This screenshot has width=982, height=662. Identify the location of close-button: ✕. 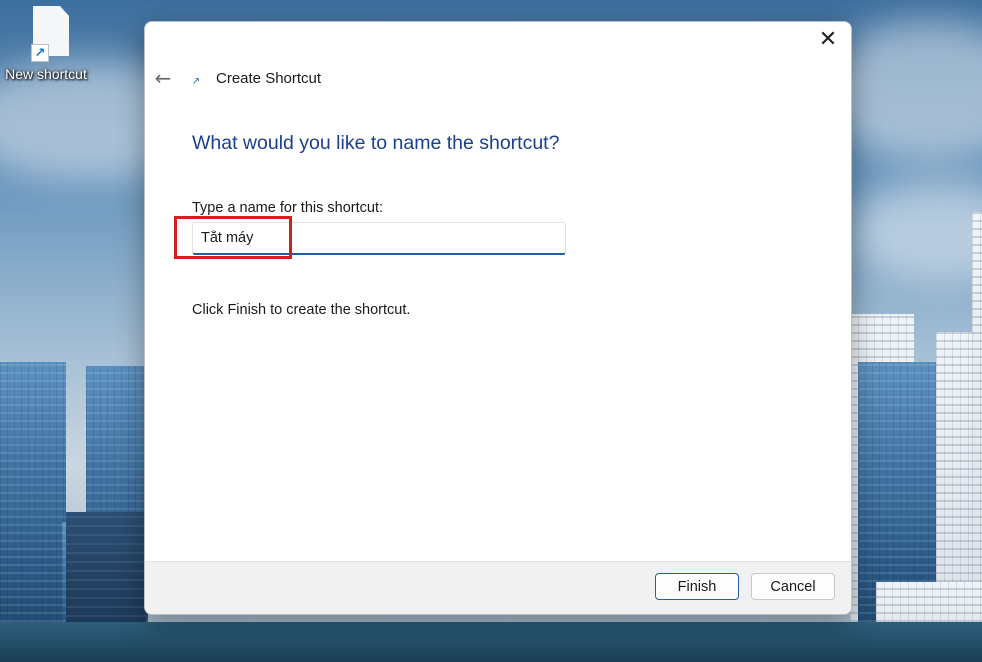
(828, 41).